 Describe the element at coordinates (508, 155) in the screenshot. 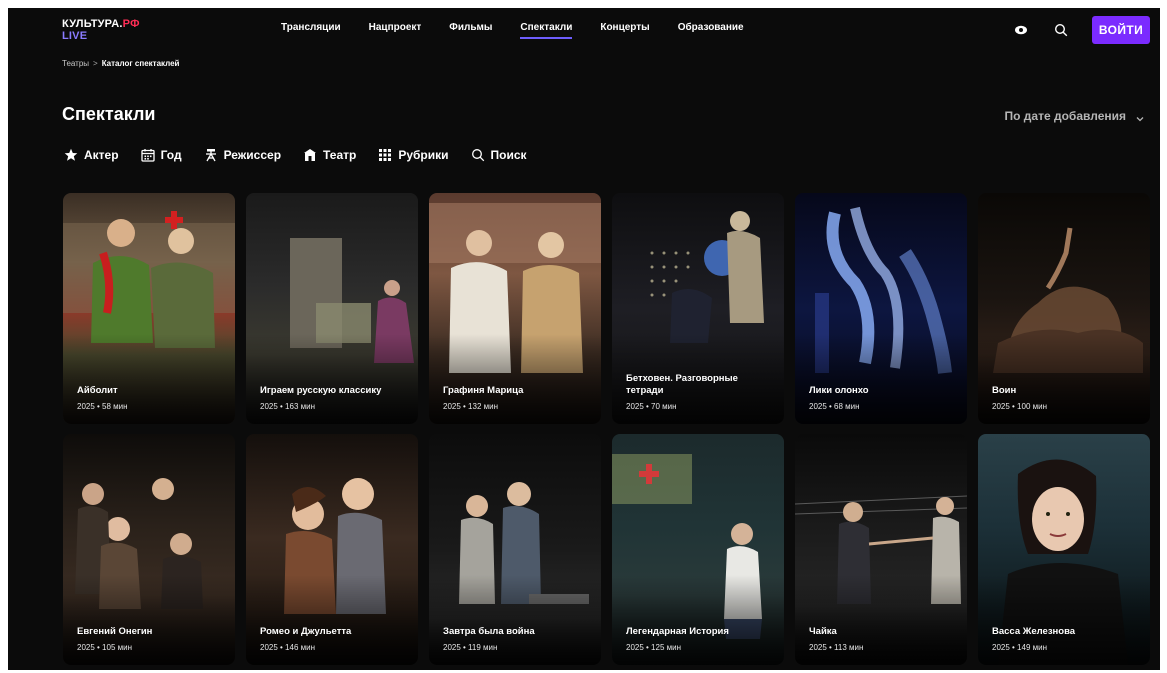

I see `filter-search-label: Поиск` at that location.